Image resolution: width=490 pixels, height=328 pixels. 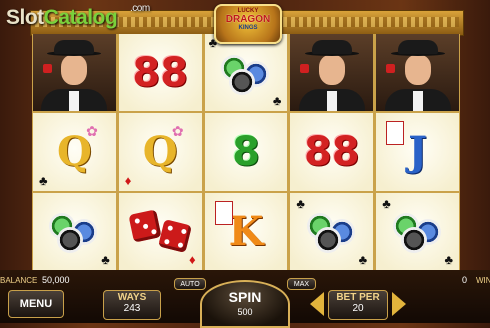 I want to click on win-value: 0, so click(x=465, y=280).